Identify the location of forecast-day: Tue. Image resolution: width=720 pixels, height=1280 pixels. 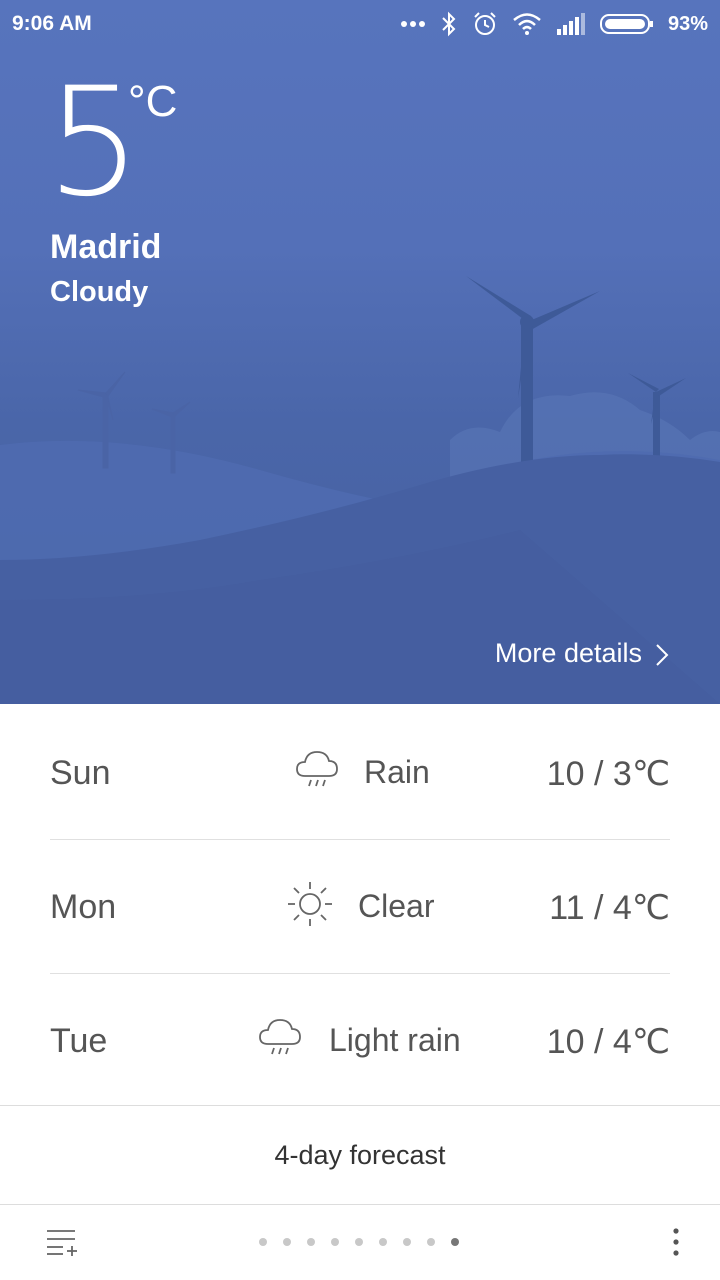
(79, 1041).